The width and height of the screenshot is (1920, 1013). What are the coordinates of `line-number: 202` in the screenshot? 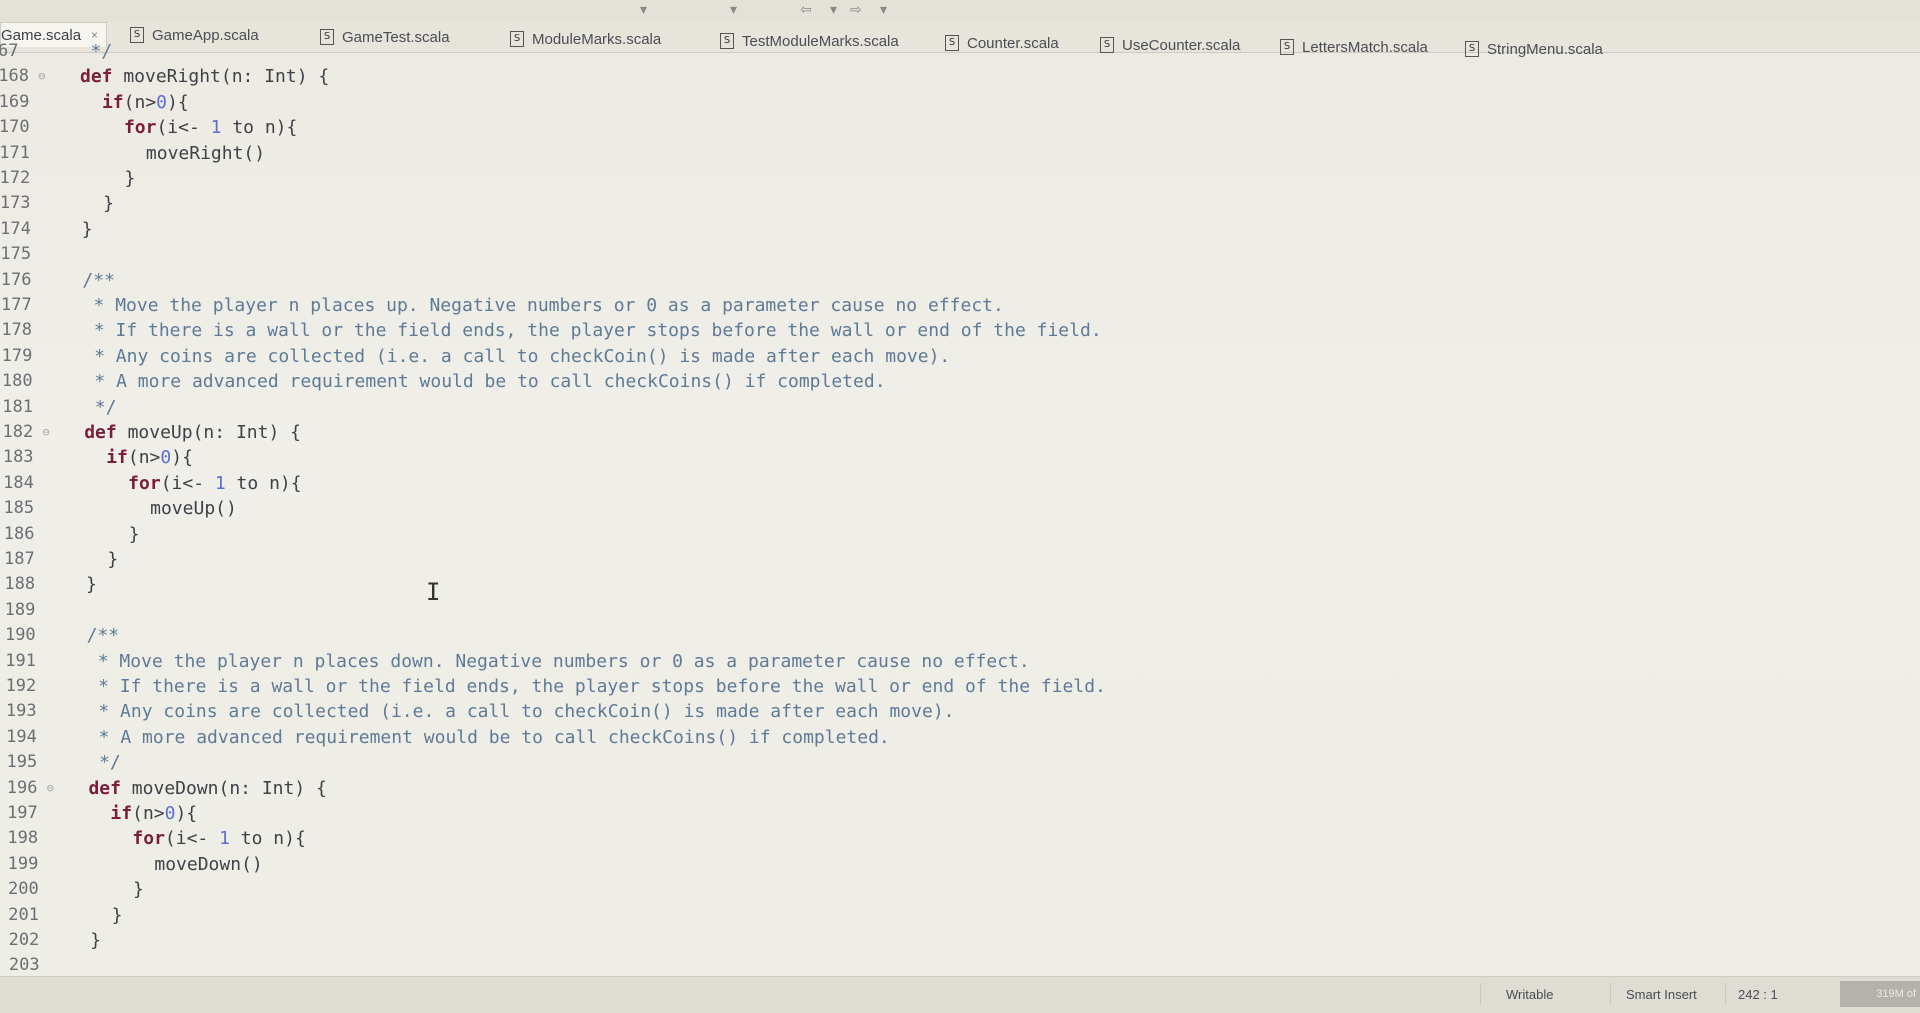 It's located at (24, 940).